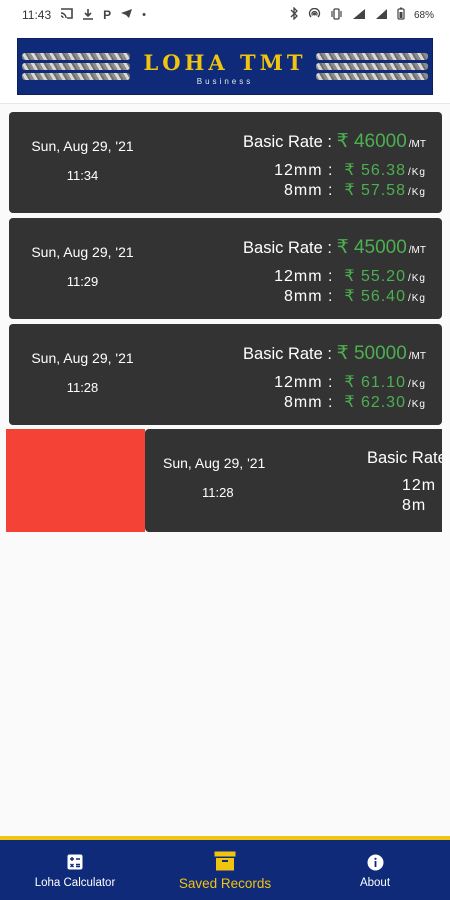 Image resolution: width=450 pixels, height=900 pixels. I want to click on signal-icon, so click(359, 15).